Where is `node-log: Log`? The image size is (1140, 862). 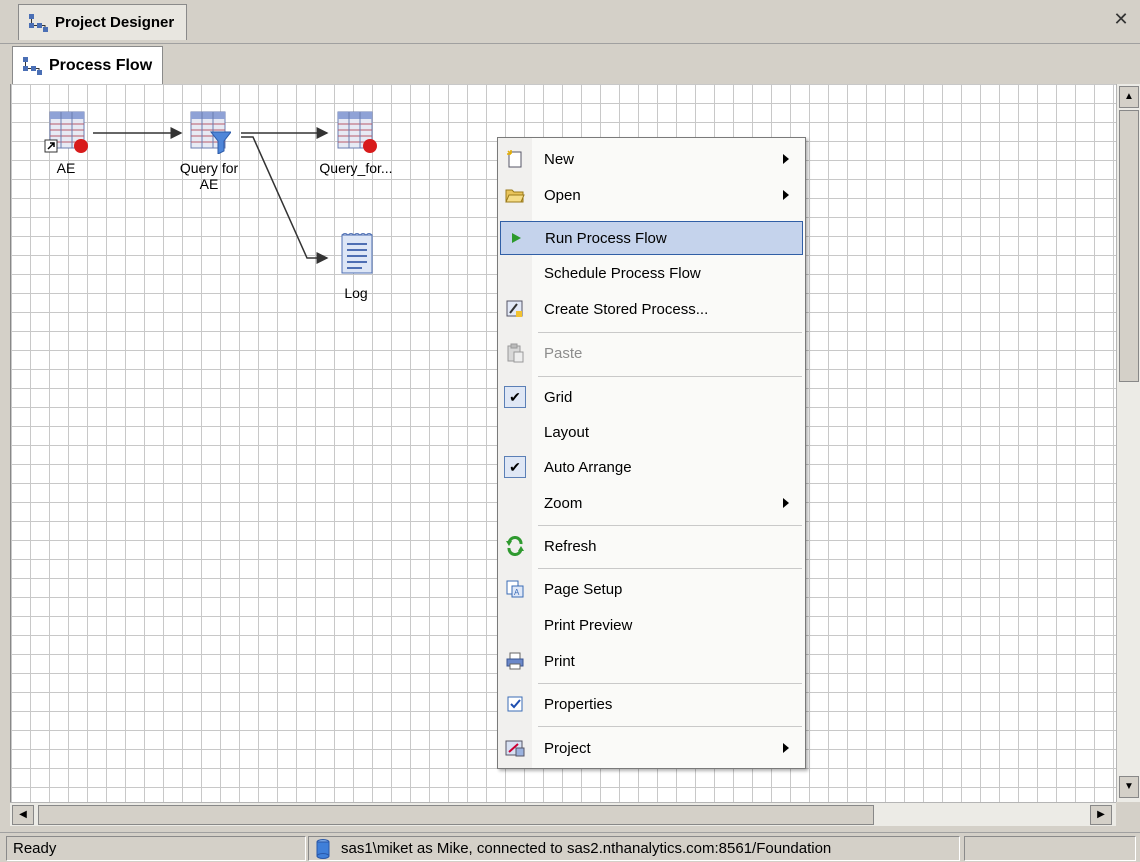
node-log: Log is located at coordinates (356, 266).